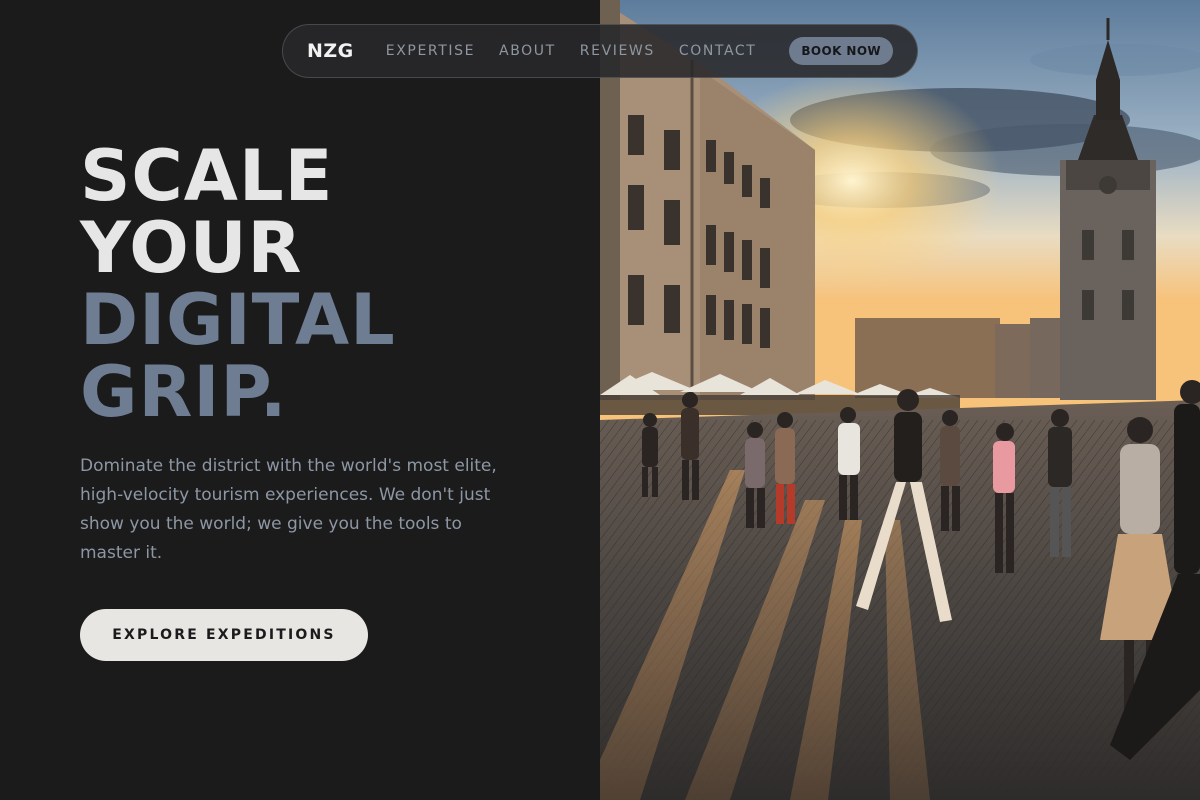 The image size is (1200, 800). I want to click on nav-link-about: ABOUT, so click(527, 51).